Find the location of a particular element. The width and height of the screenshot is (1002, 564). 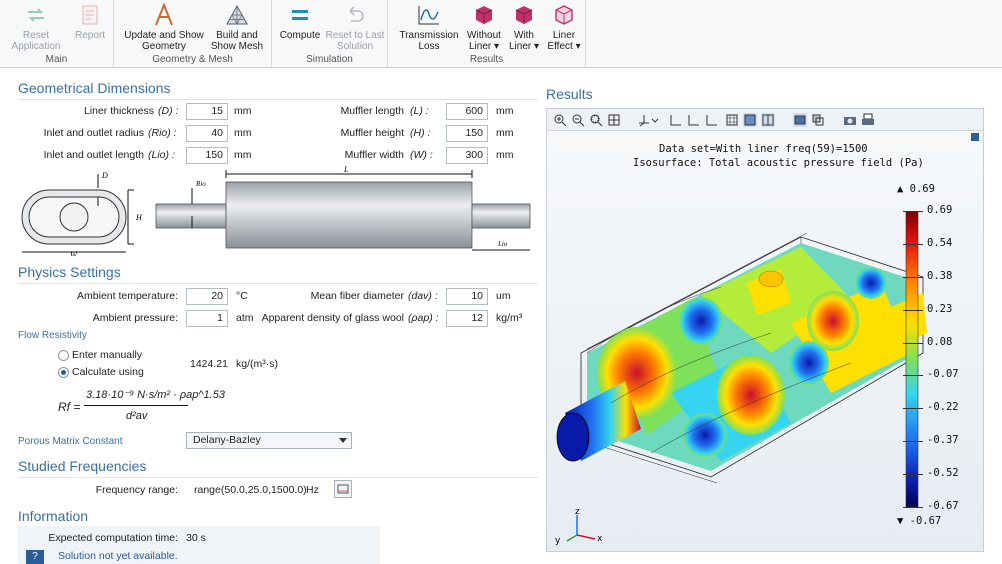

ambient-temperature-unit: °C is located at coordinates (242, 296).